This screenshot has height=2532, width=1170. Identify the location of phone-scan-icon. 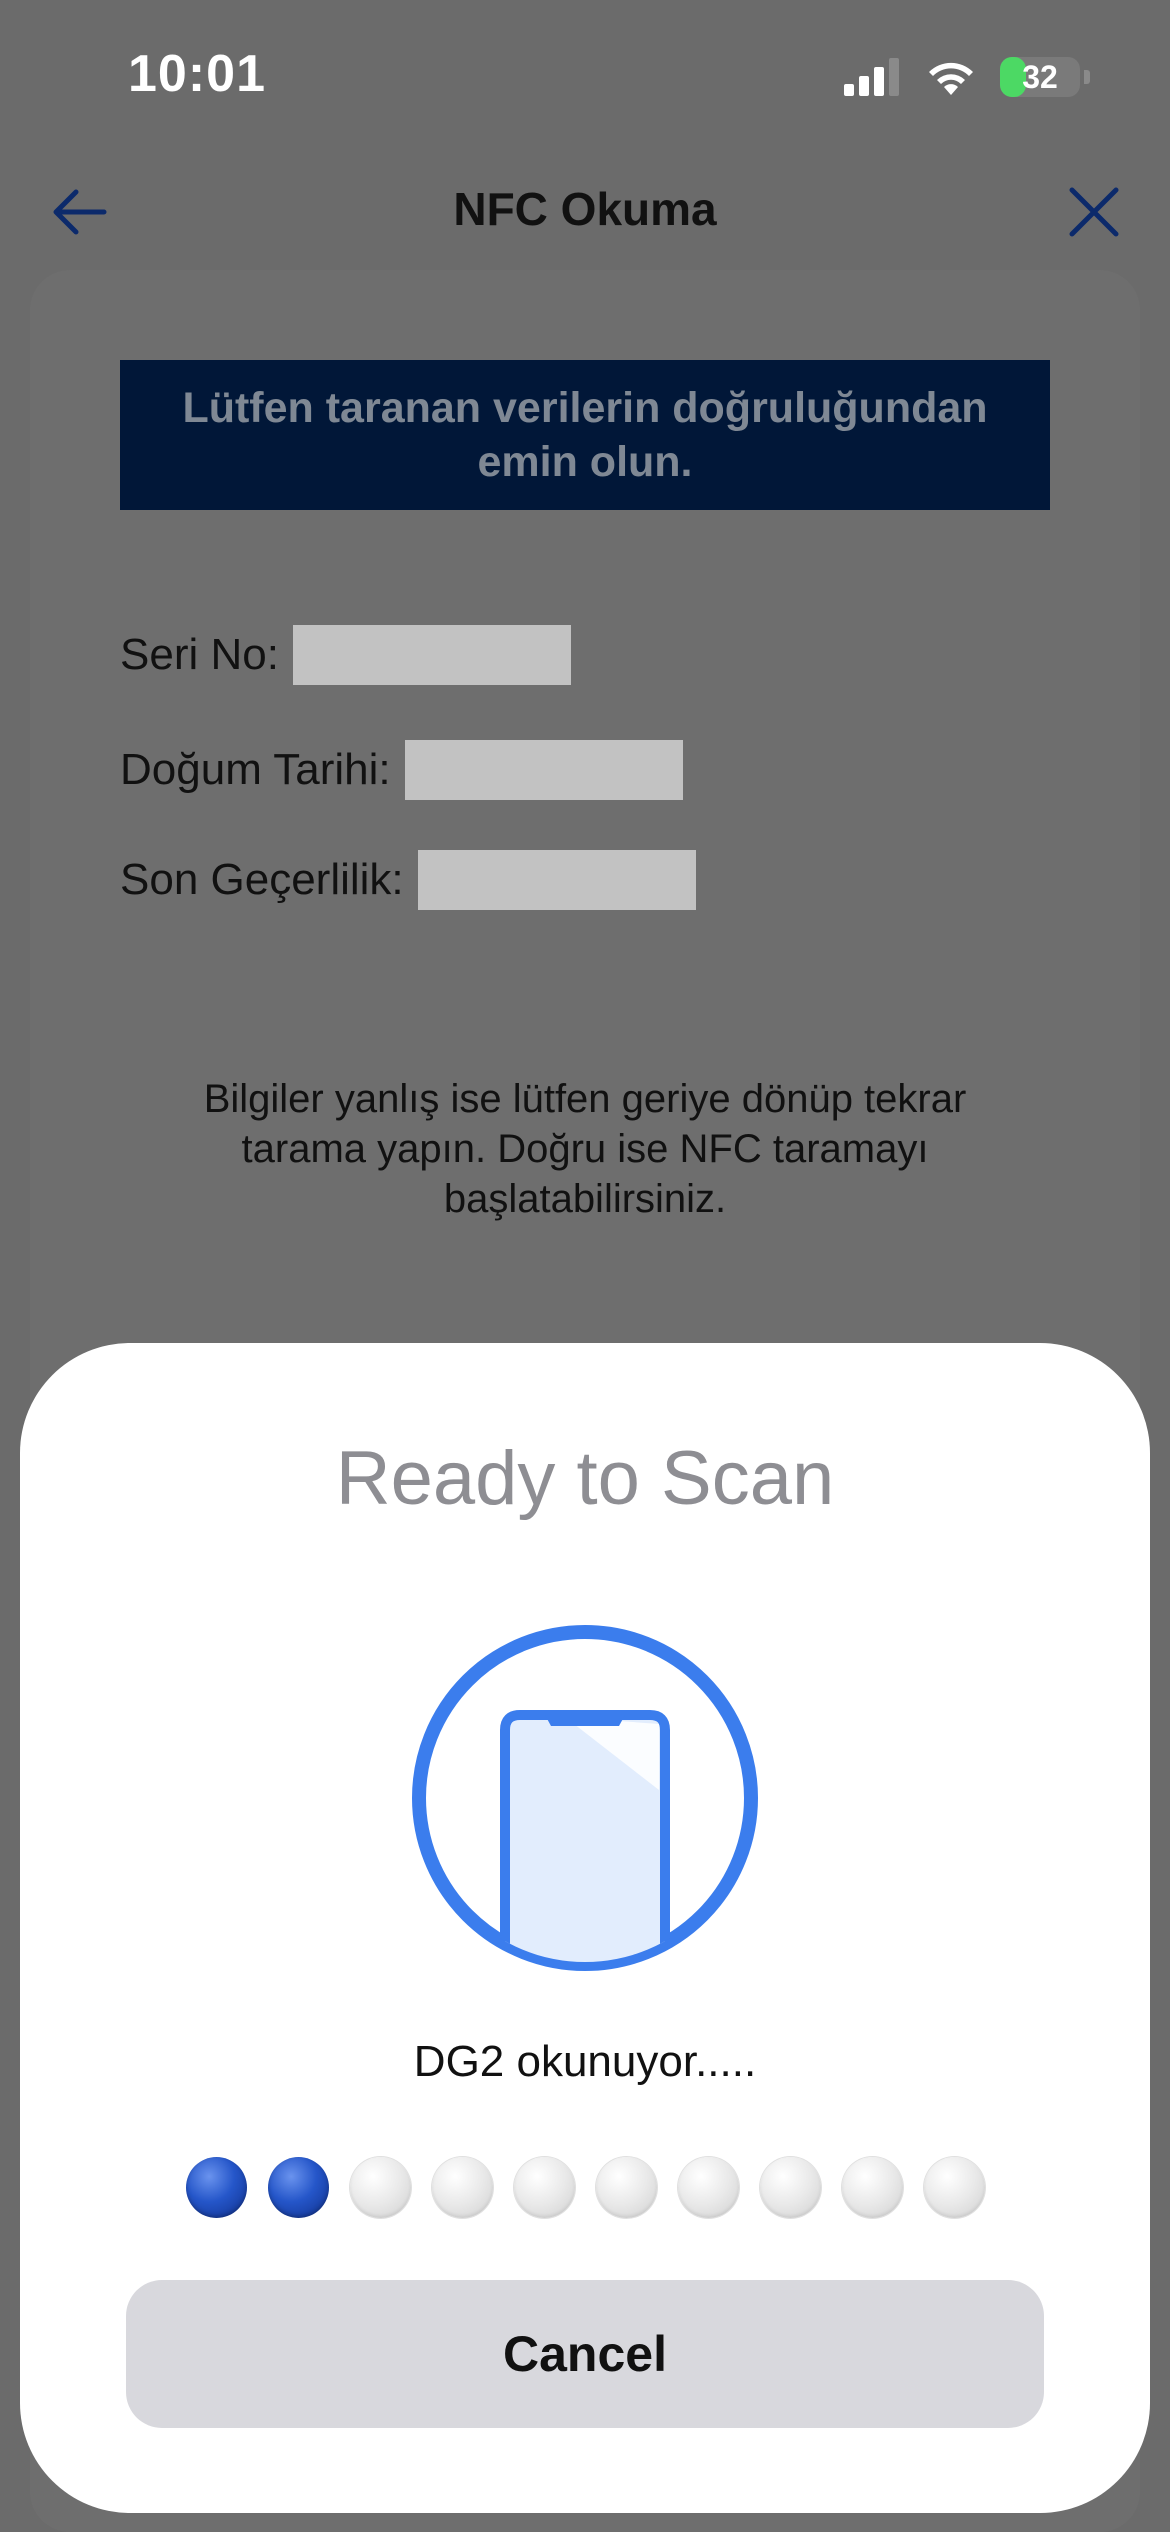
(585, 1798).